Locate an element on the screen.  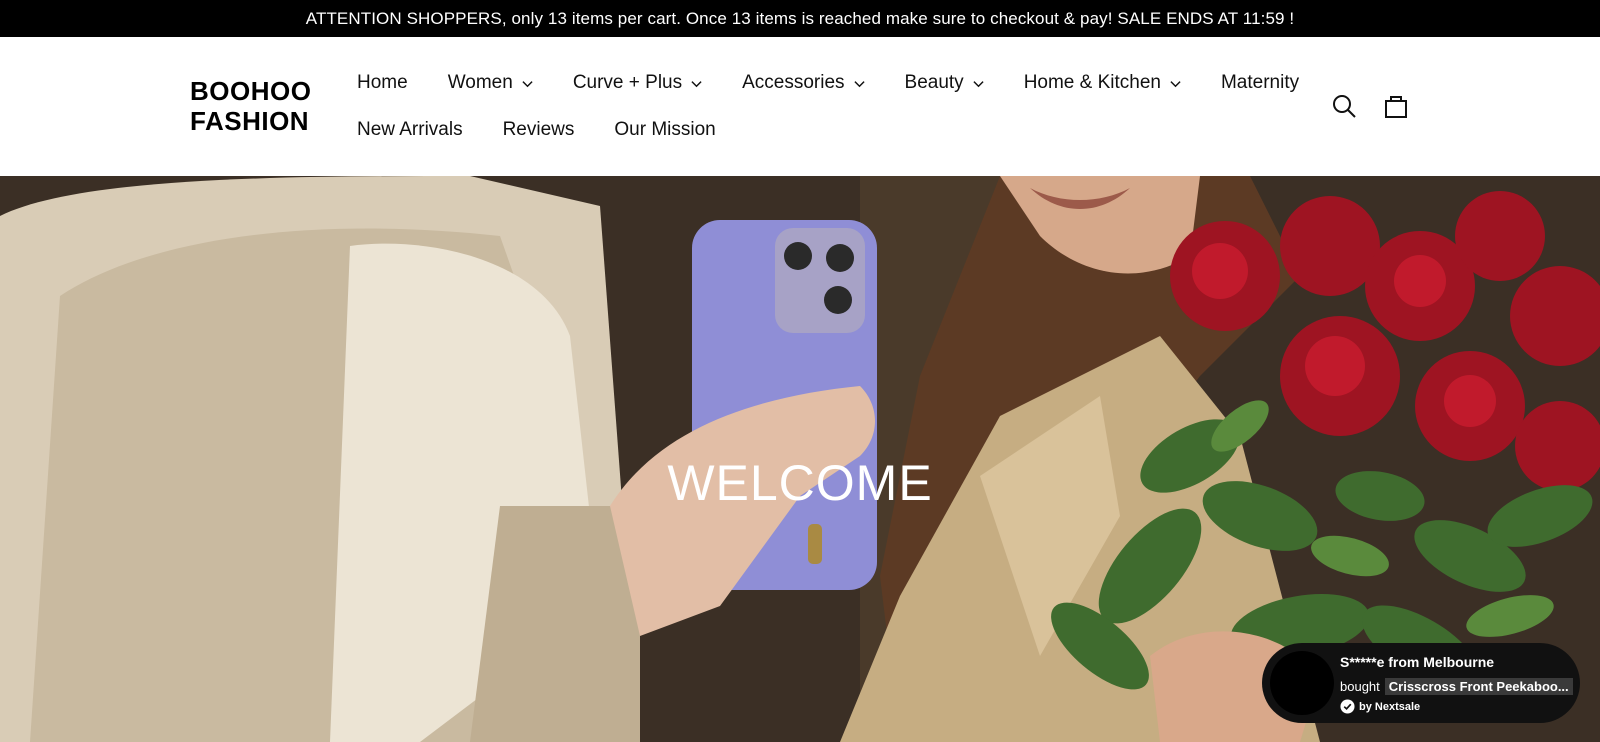
nav-item-label: Accessories is located at coordinates (793, 82).